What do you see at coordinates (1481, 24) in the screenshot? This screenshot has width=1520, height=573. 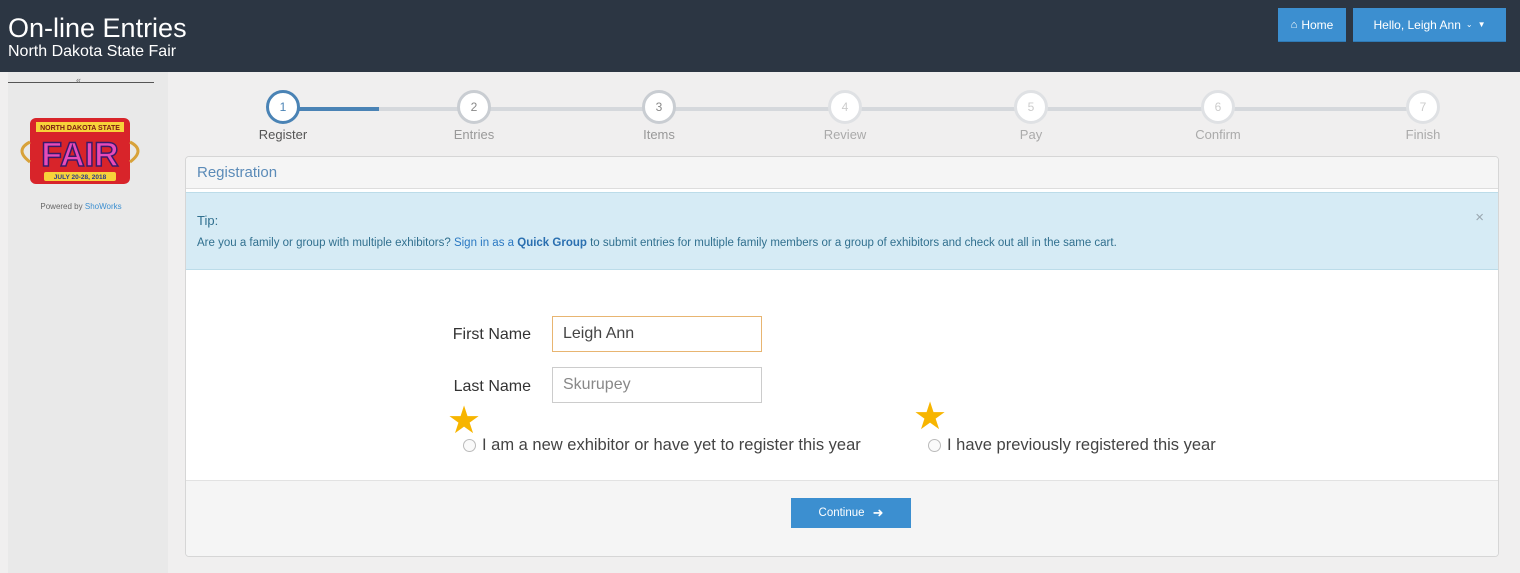 I see `caret-down-icon: ▼` at bounding box center [1481, 24].